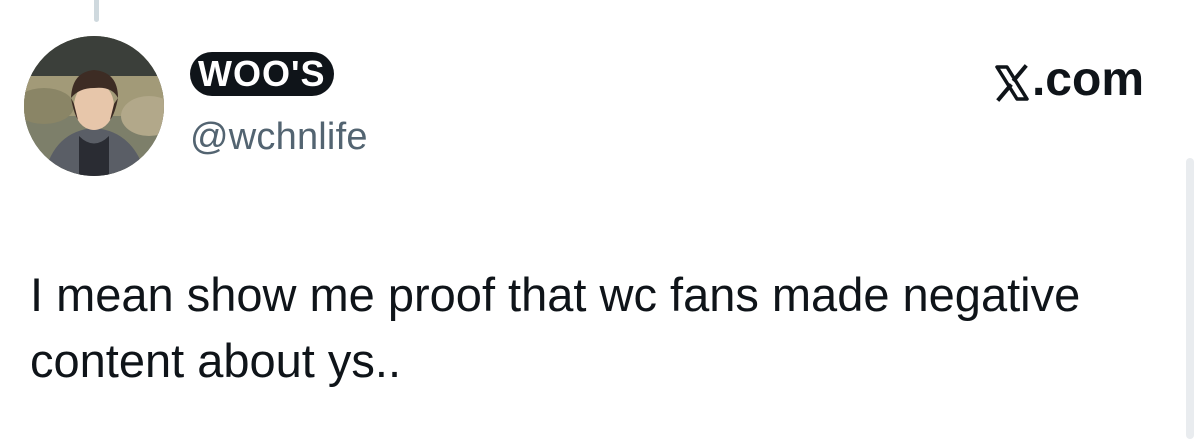 The height and width of the screenshot is (439, 1200). I want to click on display-name: WOO'S, so click(262, 74).